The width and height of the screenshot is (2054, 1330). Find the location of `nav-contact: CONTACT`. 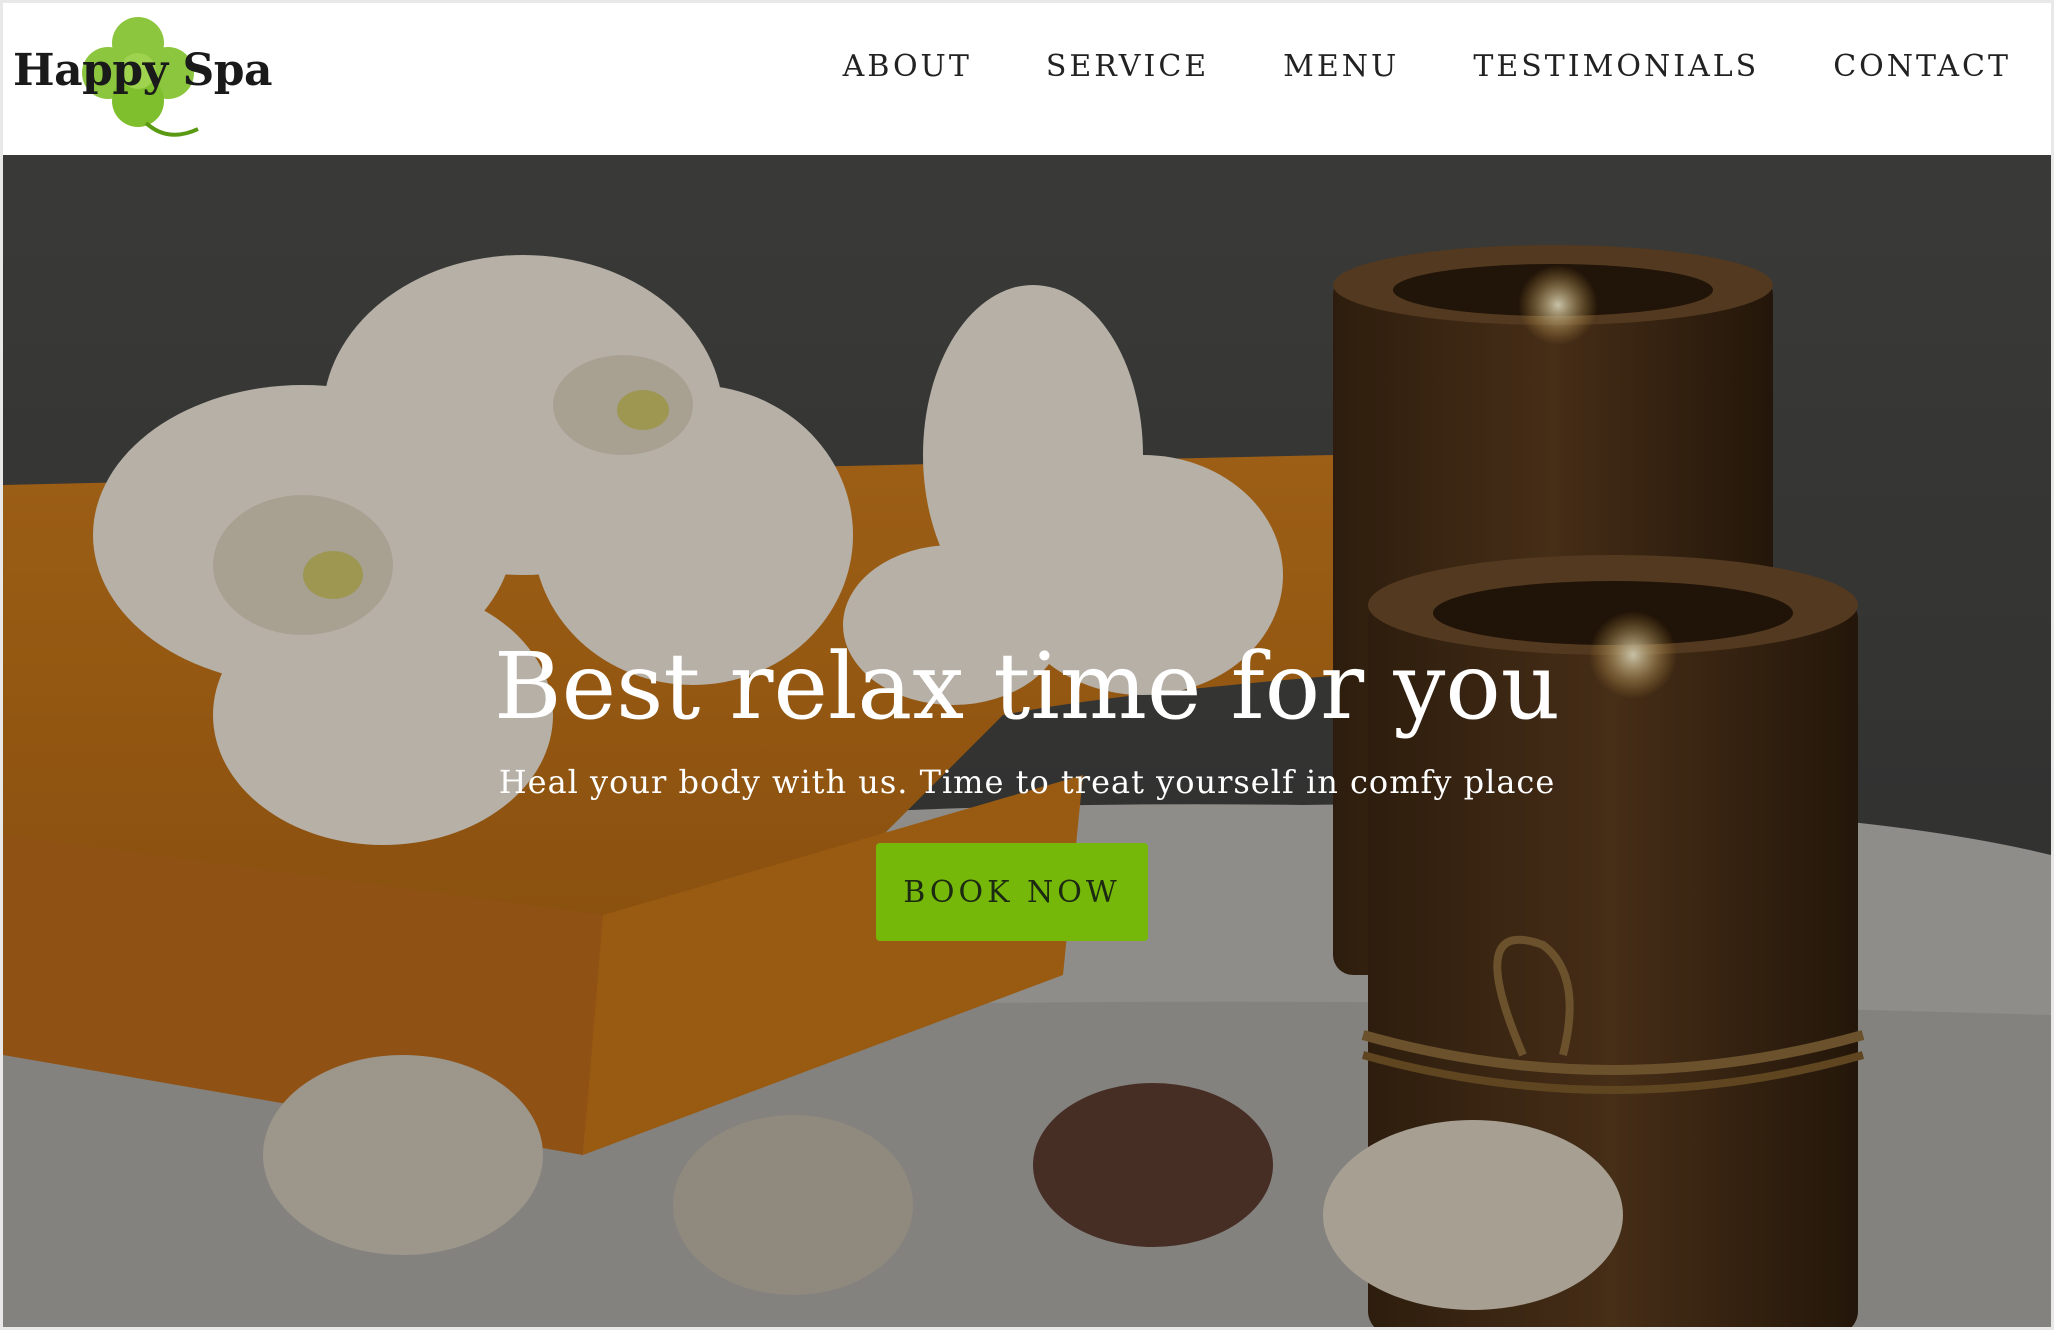

nav-contact: CONTACT is located at coordinates (1922, 66).